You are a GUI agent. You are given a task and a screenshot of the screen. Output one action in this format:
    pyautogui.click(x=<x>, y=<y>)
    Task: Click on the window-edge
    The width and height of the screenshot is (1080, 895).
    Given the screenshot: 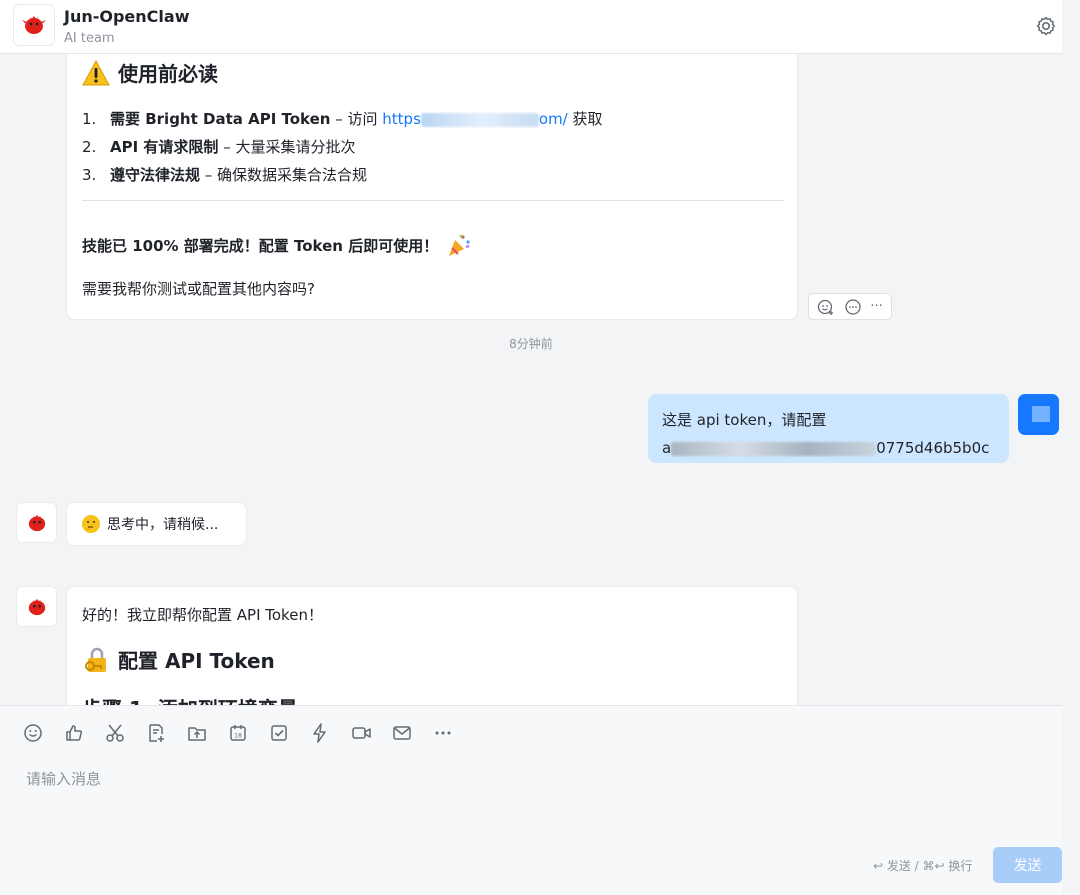 What is the action you would take?
    pyautogui.click(x=1071, y=447)
    